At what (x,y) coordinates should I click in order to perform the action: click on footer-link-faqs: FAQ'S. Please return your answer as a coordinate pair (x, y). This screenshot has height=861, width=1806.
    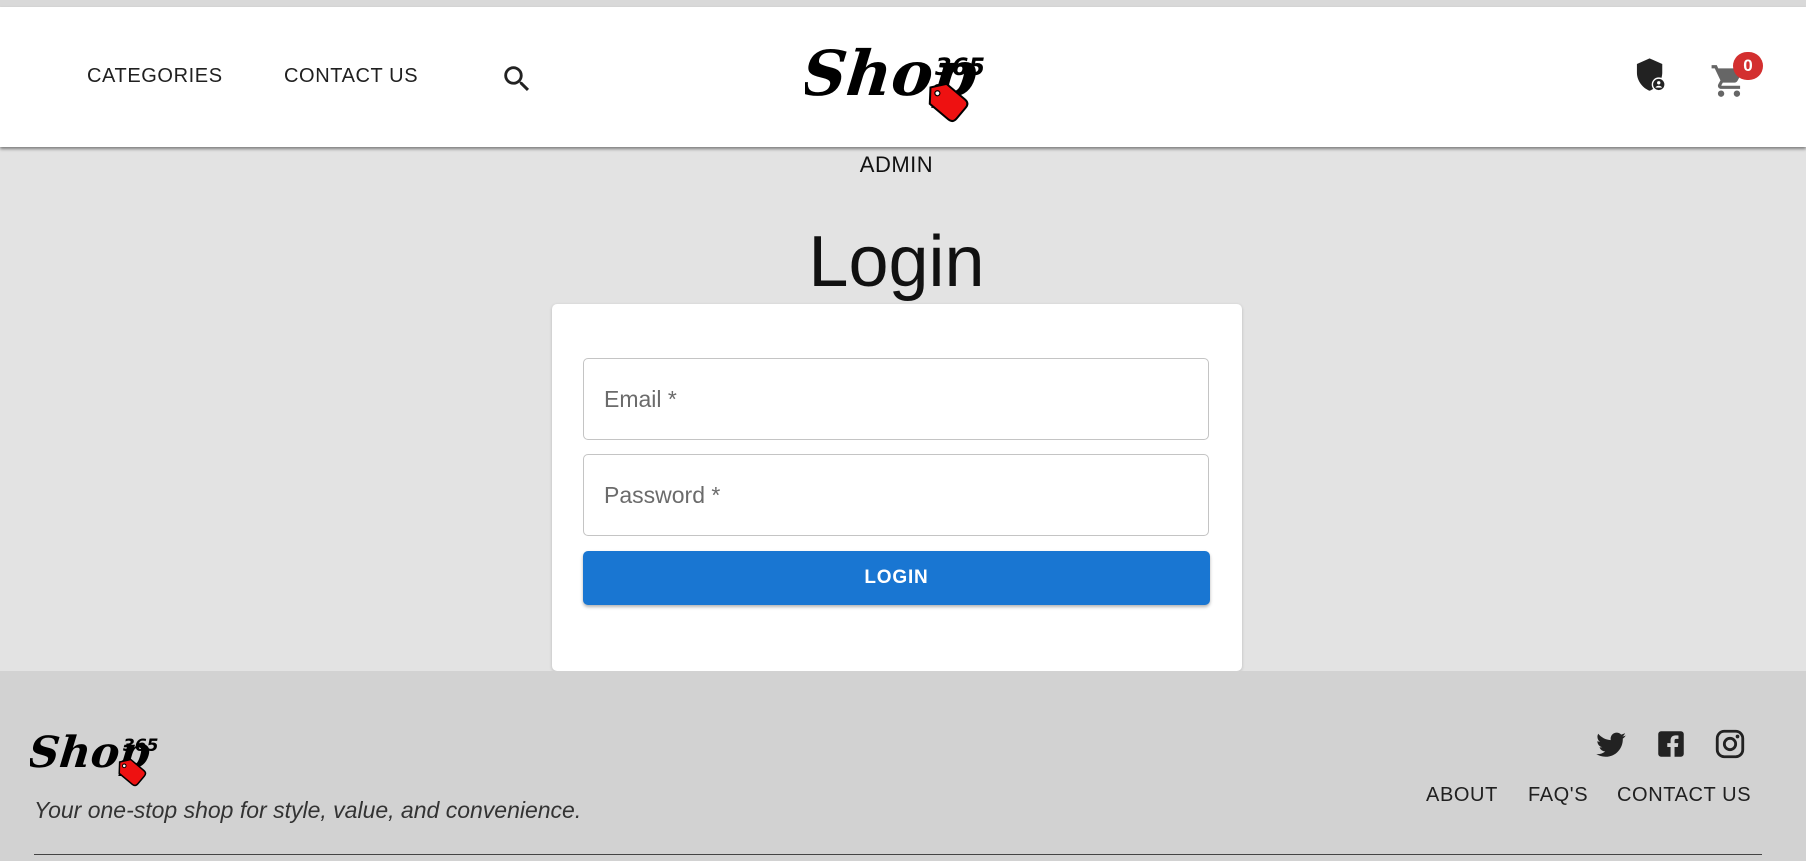
    Looking at the image, I should click on (1558, 795).